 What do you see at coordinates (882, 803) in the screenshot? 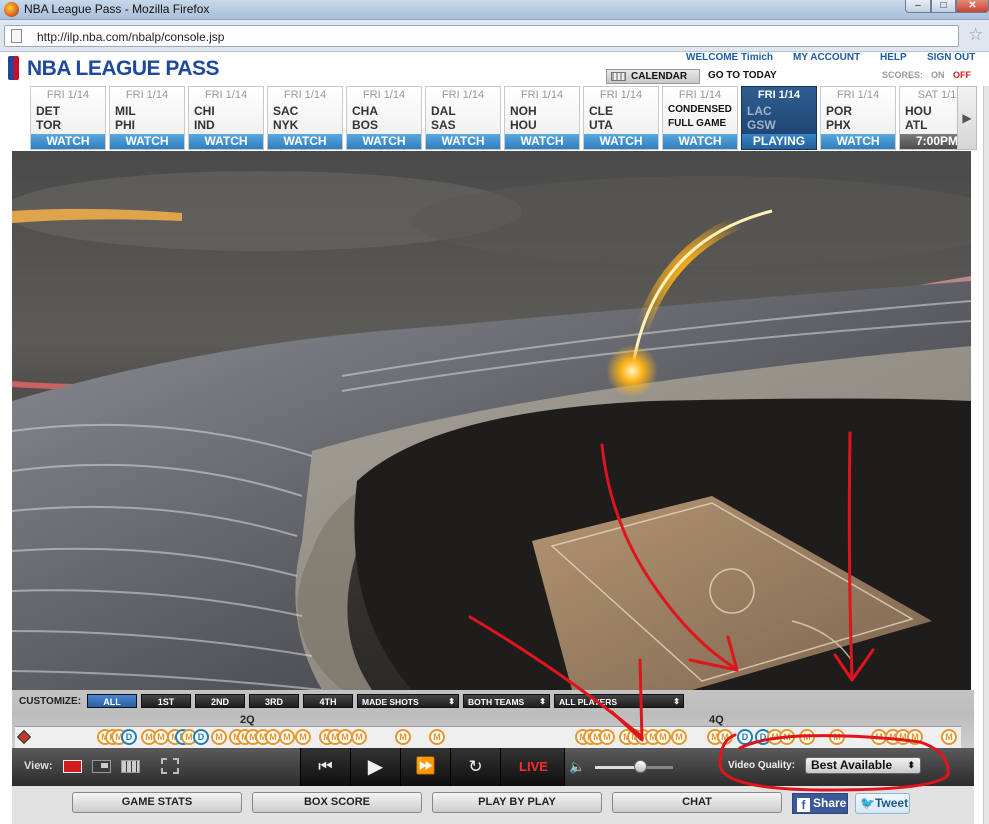
I see `tweet-button: 🐦Tweet` at bounding box center [882, 803].